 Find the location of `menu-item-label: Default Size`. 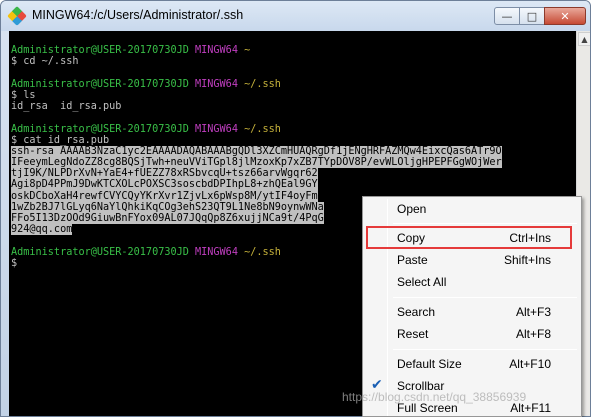

menu-item-label: Default Size is located at coordinates (429, 364).